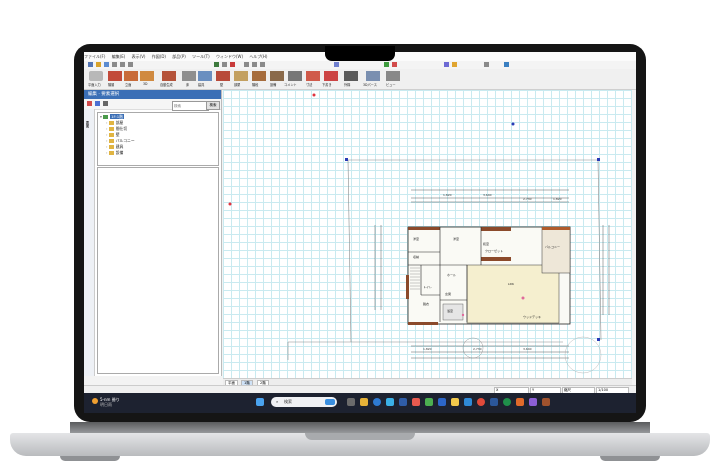 This screenshot has width=720, height=468. I want to click on menu-edit: 編集(E), so click(119, 56).